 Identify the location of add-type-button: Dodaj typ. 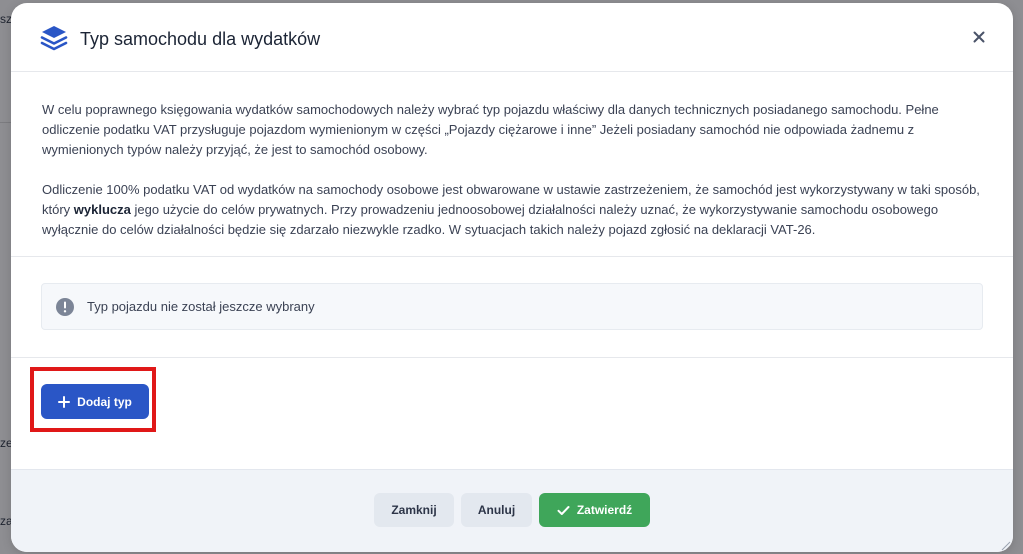
(95, 401).